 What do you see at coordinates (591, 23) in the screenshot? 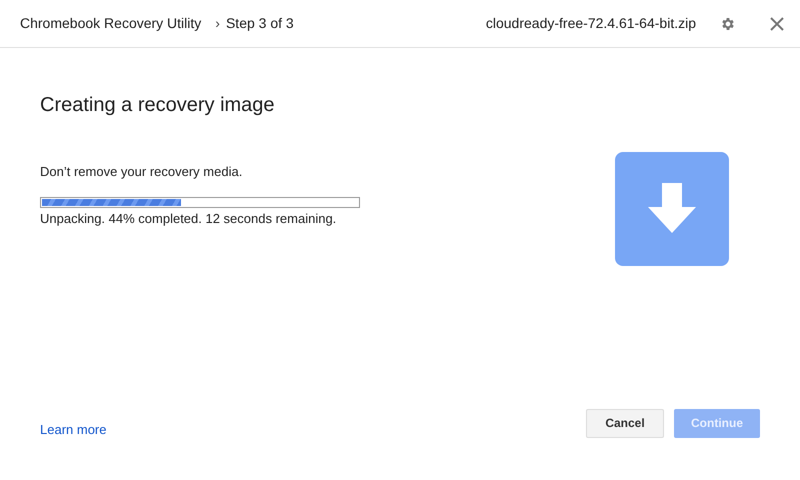
I see `file-name: cloudready-free-72.4.61-64-bit.zip` at bounding box center [591, 23].